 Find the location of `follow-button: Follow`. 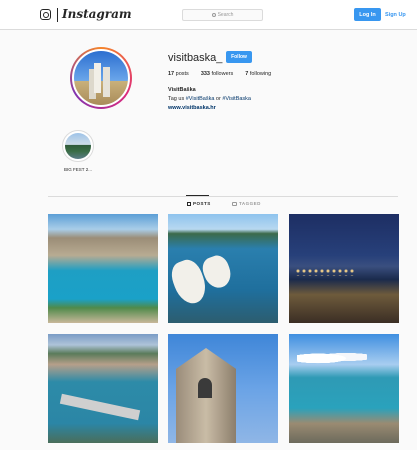

follow-button: Follow is located at coordinates (239, 57).